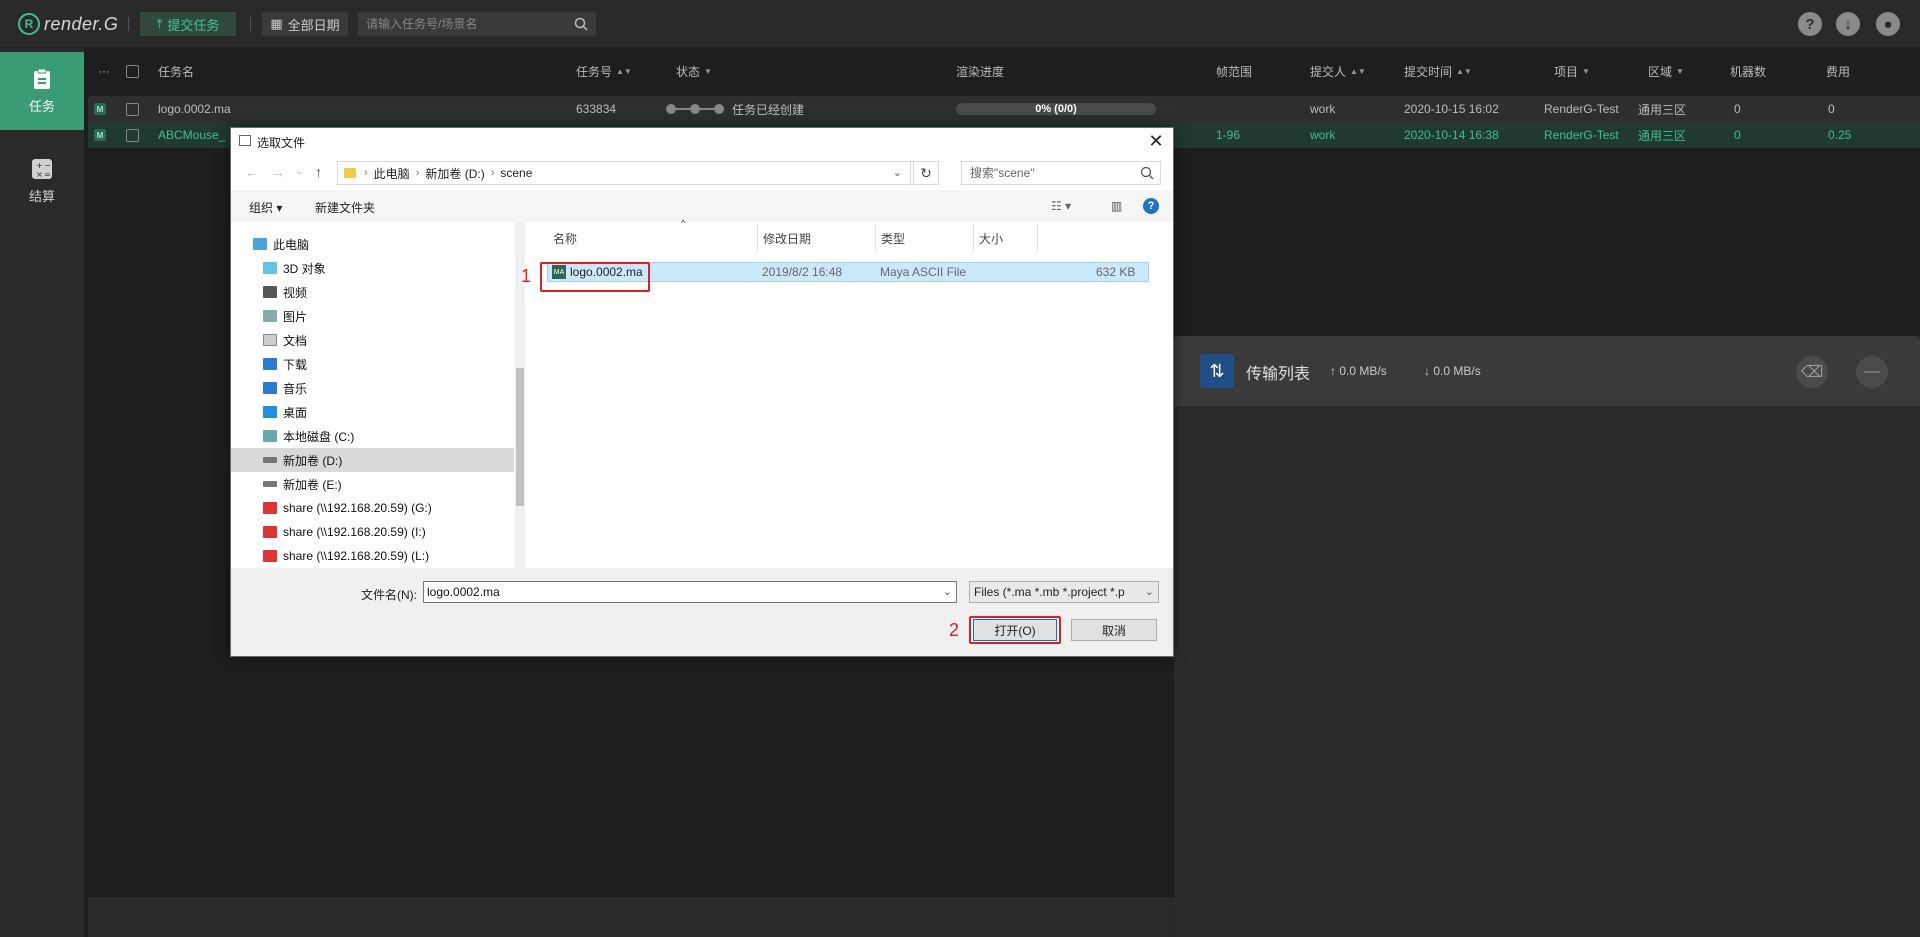 This screenshot has width=1920, height=937. Describe the element at coordinates (1457, 371) in the screenshot. I see `download-speed-value: 0.0 MB/s` at that location.